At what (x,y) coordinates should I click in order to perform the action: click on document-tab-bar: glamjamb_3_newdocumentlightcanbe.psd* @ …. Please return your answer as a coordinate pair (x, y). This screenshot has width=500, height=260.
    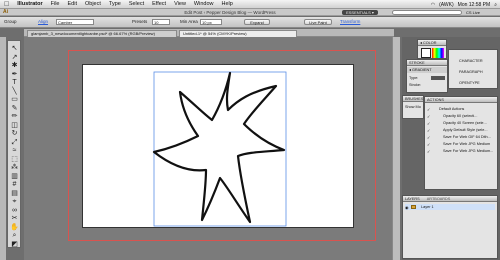
    Looking at the image, I should click on (209, 33).